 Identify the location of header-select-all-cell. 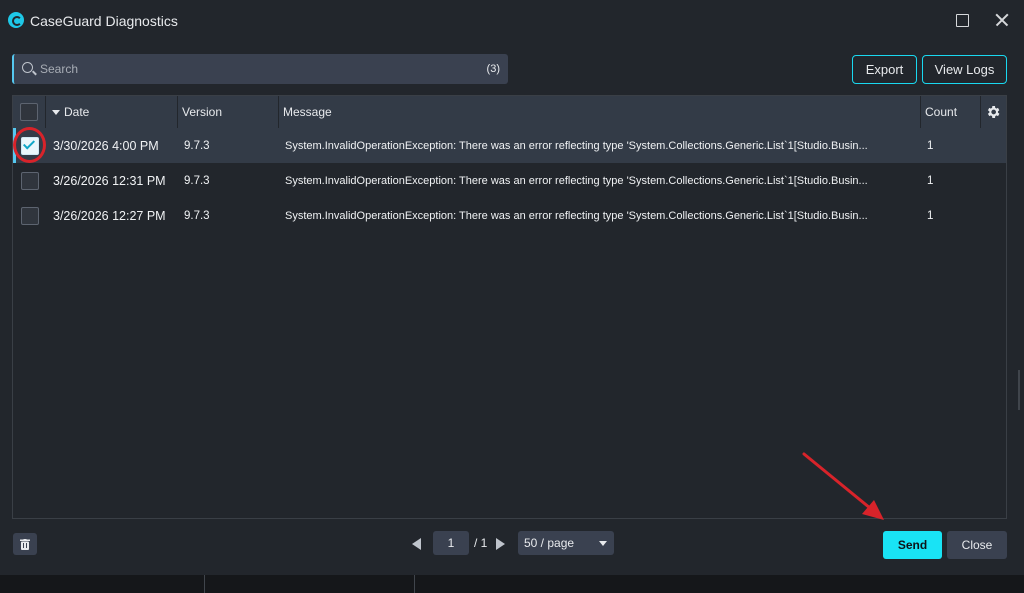
(29, 112).